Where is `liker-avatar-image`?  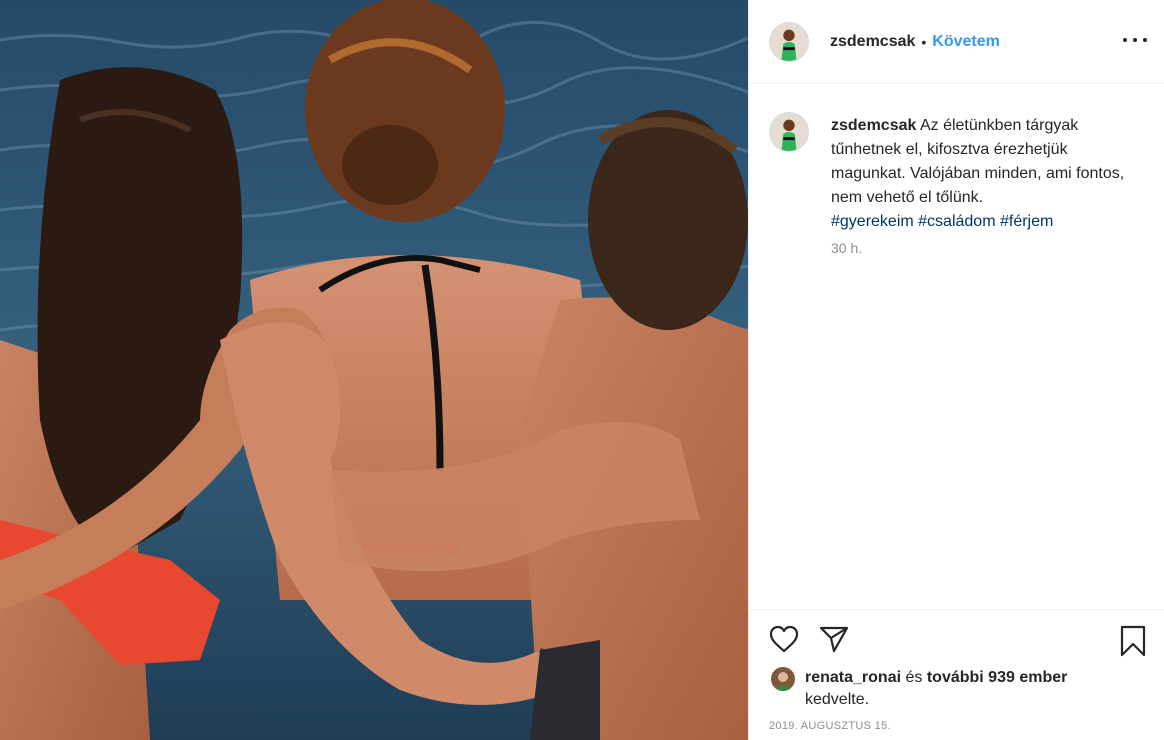 liker-avatar-image is located at coordinates (783, 679).